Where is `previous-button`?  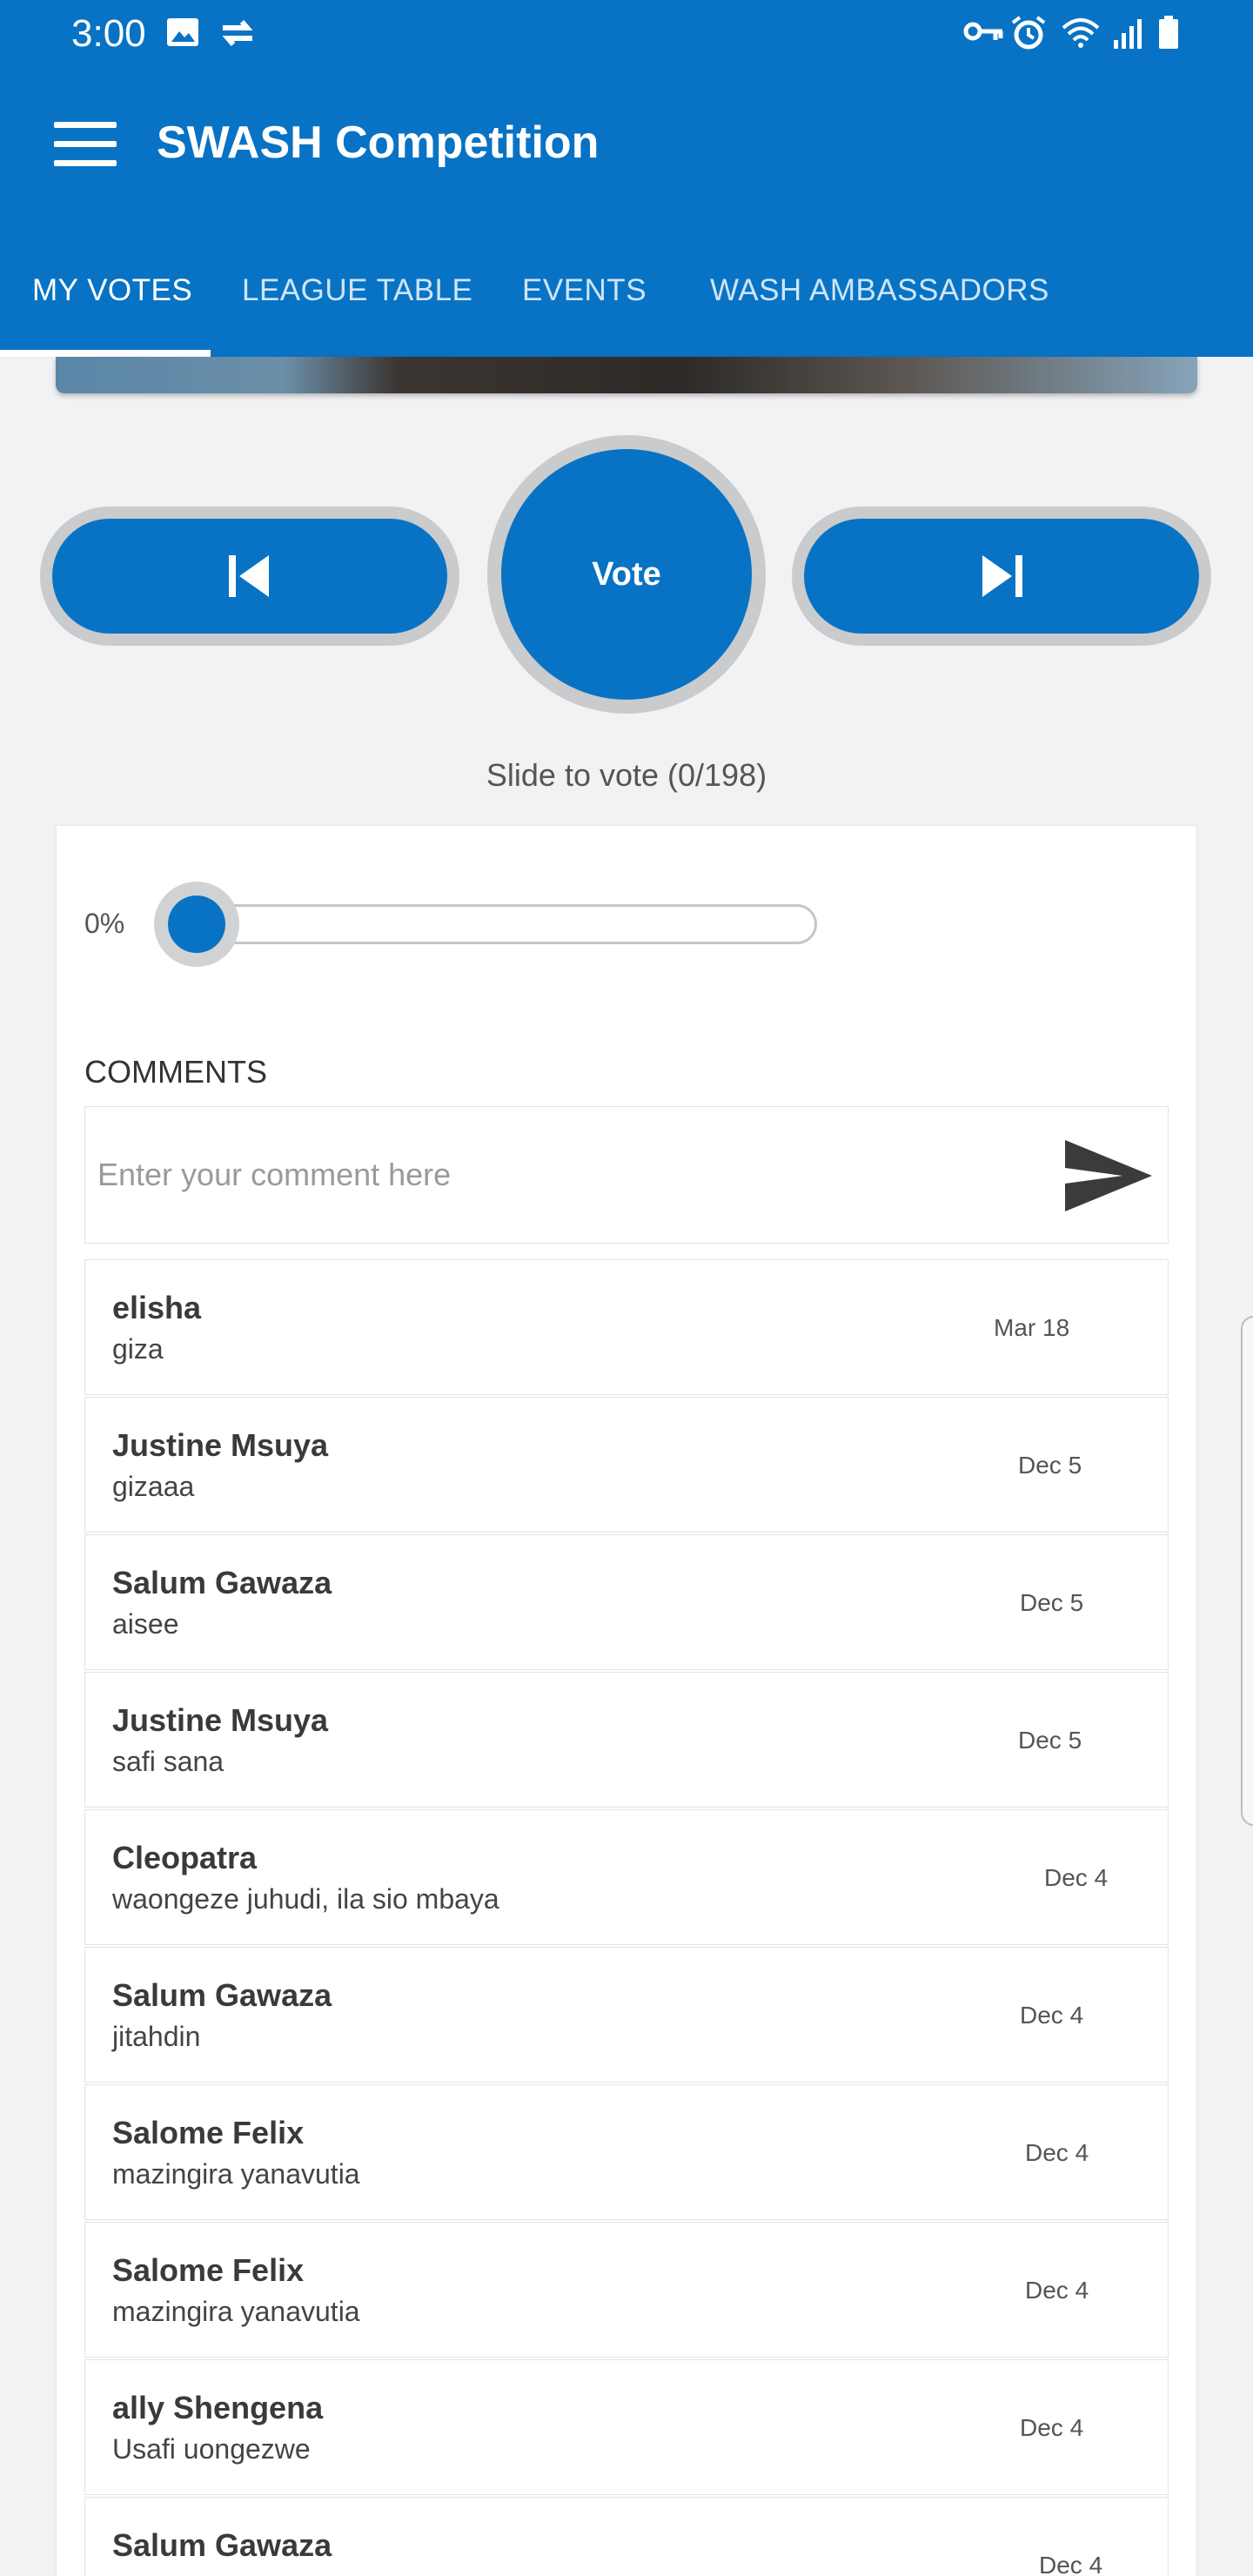
previous-button is located at coordinates (250, 576).